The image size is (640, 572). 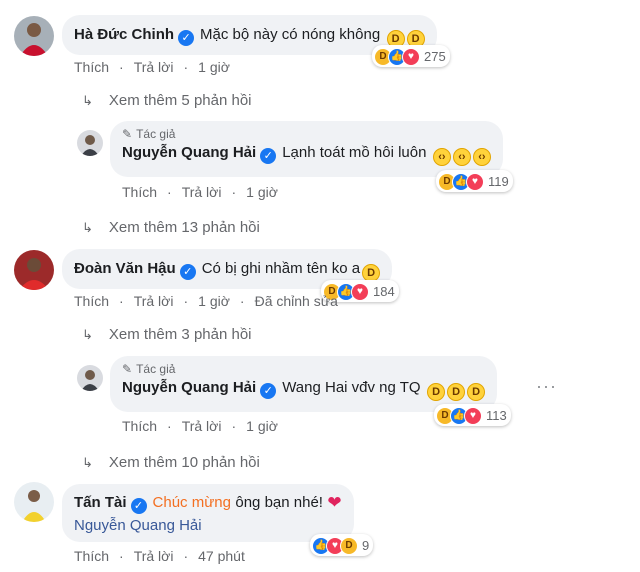 I want to click on timestamp: 47 phút, so click(x=221, y=556).